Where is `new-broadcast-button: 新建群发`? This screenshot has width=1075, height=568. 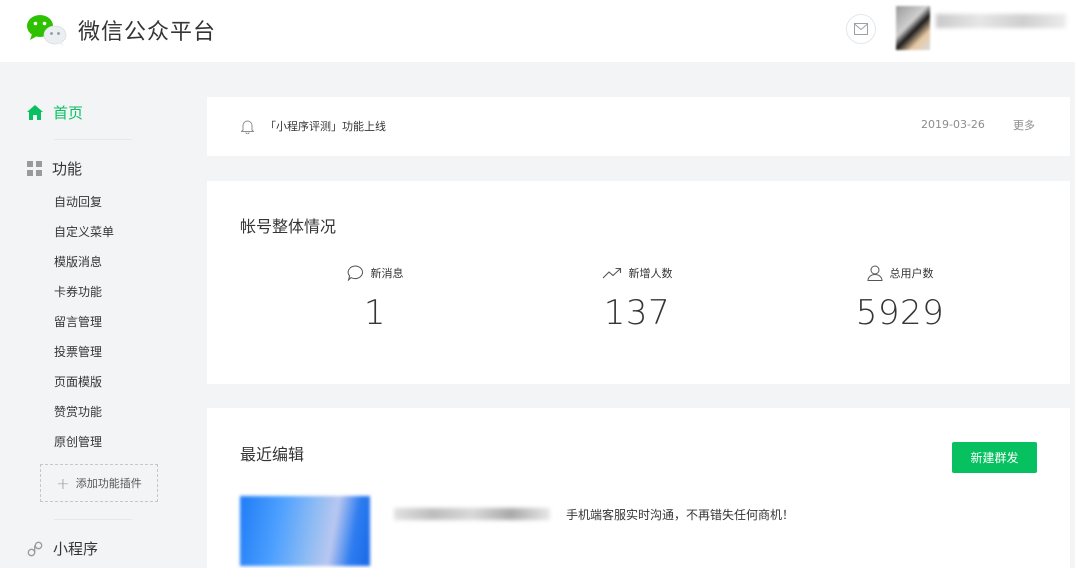 new-broadcast-button: 新建群发 is located at coordinates (994, 457).